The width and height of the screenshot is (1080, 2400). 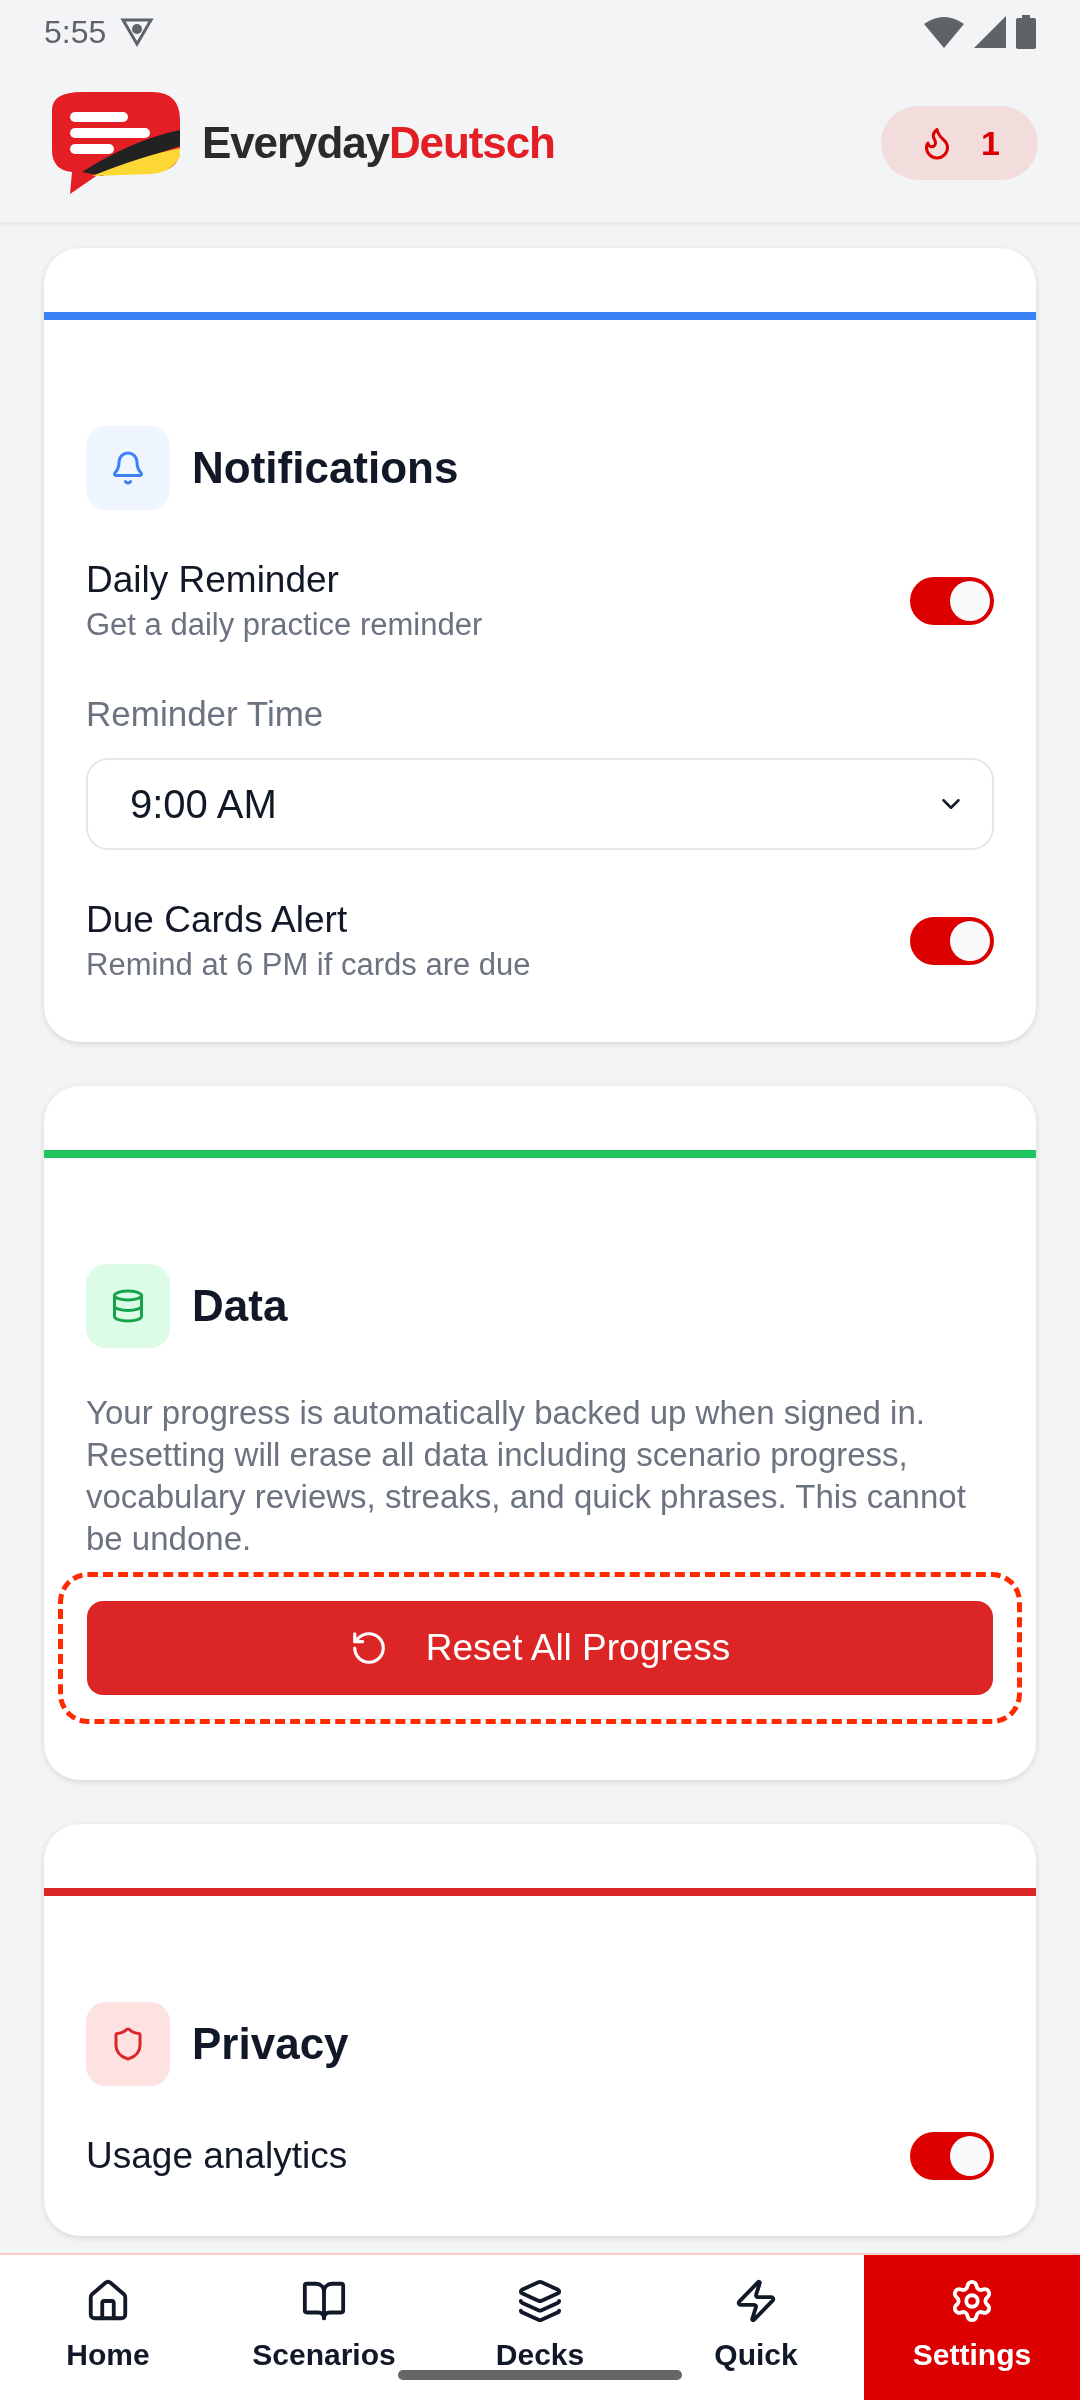 I want to click on setting-description: Remind at 6 PM if cards are due, so click(x=308, y=965).